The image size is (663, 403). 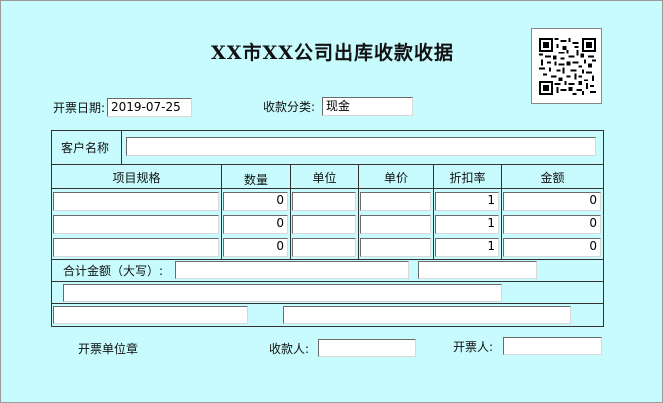 What do you see at coordinates (292, 270) in the screenshot?
I see `total-words-field` at bounding box center [292, 270].